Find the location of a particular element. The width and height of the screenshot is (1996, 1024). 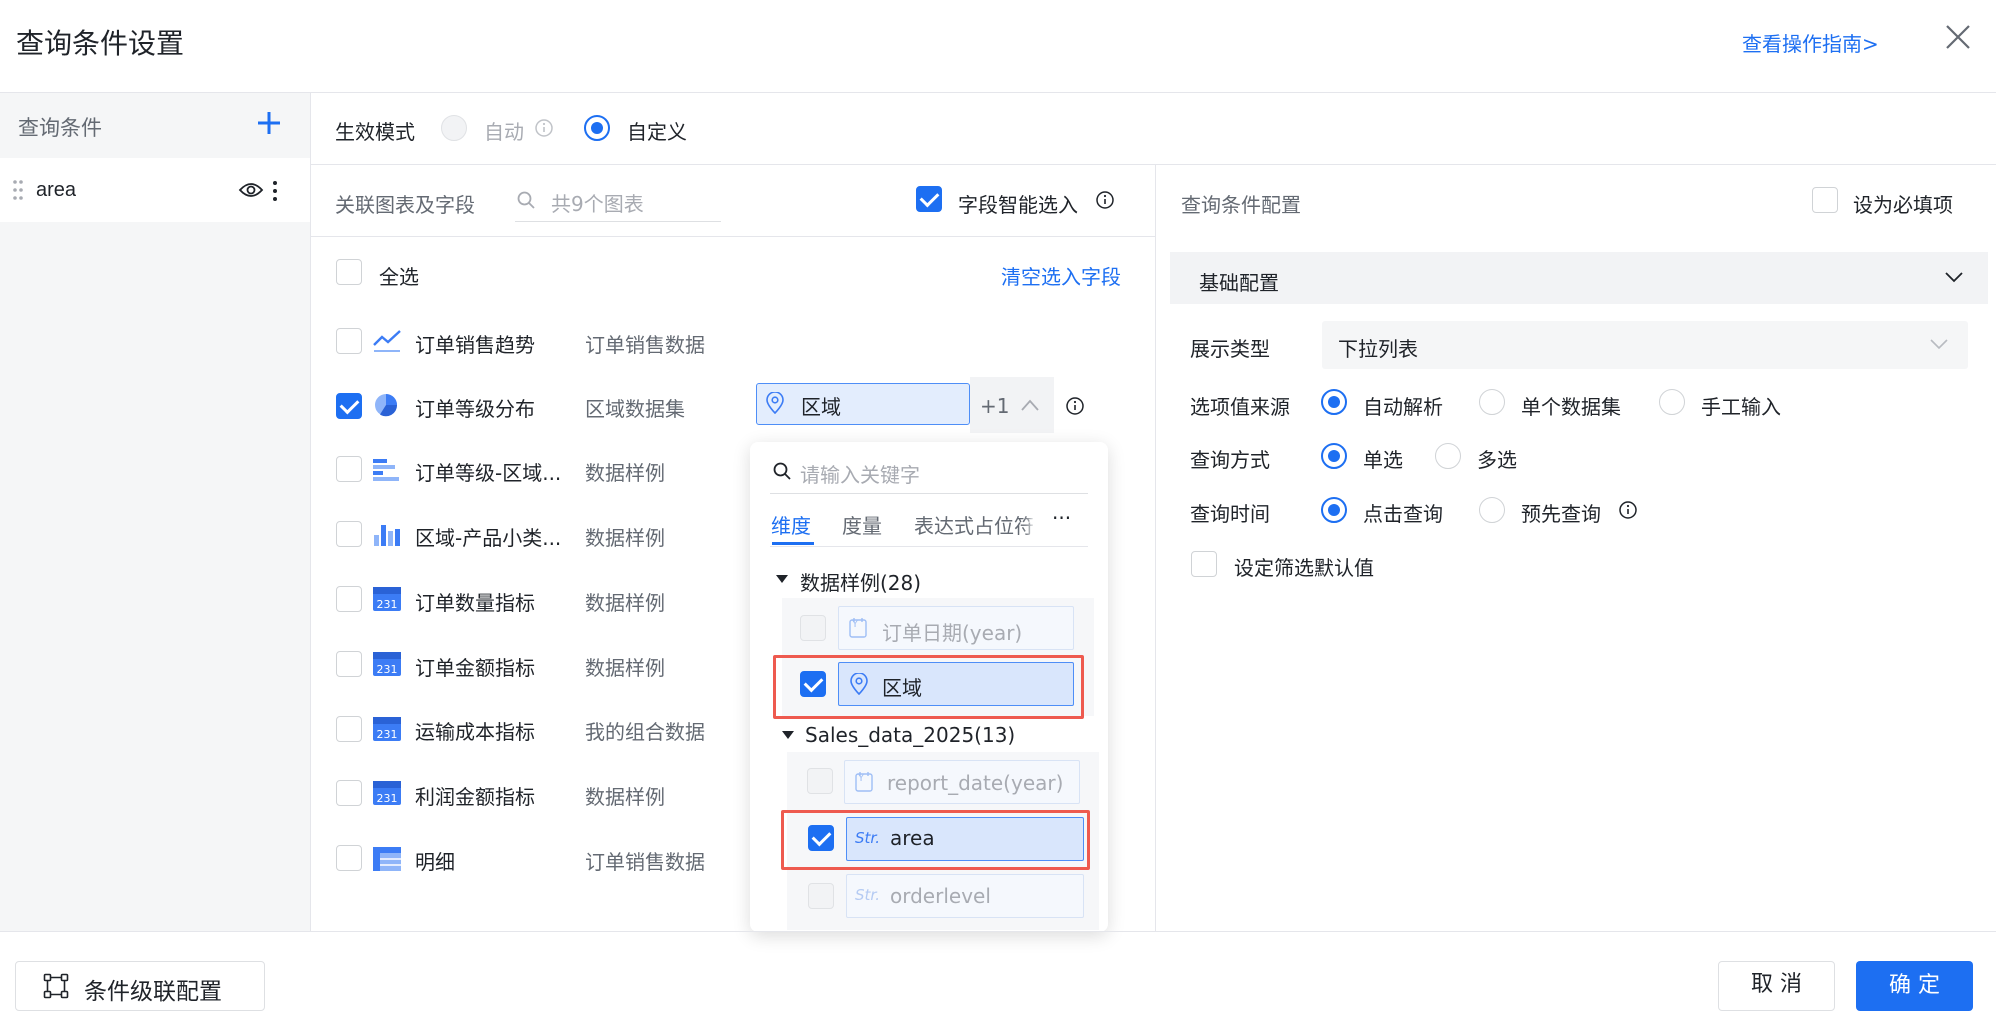

smart-select-checkbox is located at coordinates (929, 199).